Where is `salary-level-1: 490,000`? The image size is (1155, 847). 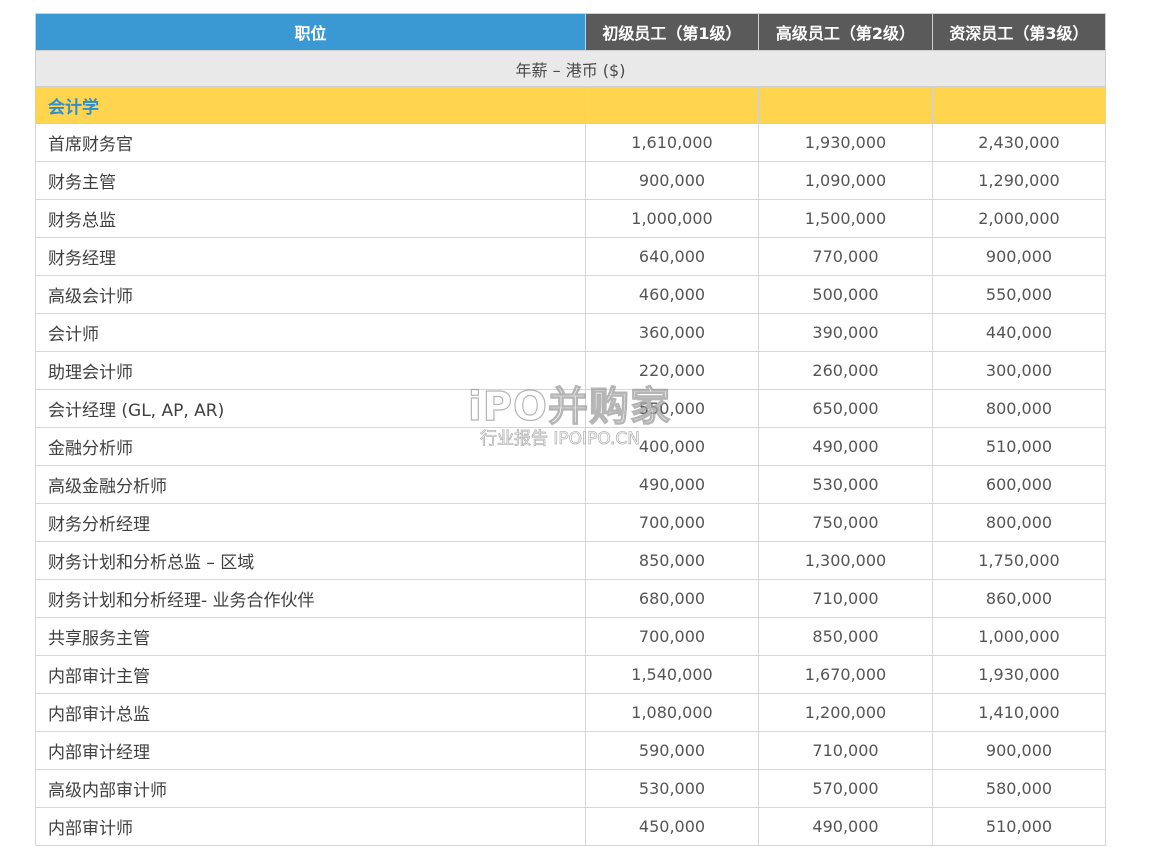
salary-level-1: 490,000 is located at coordinates (672, 484).